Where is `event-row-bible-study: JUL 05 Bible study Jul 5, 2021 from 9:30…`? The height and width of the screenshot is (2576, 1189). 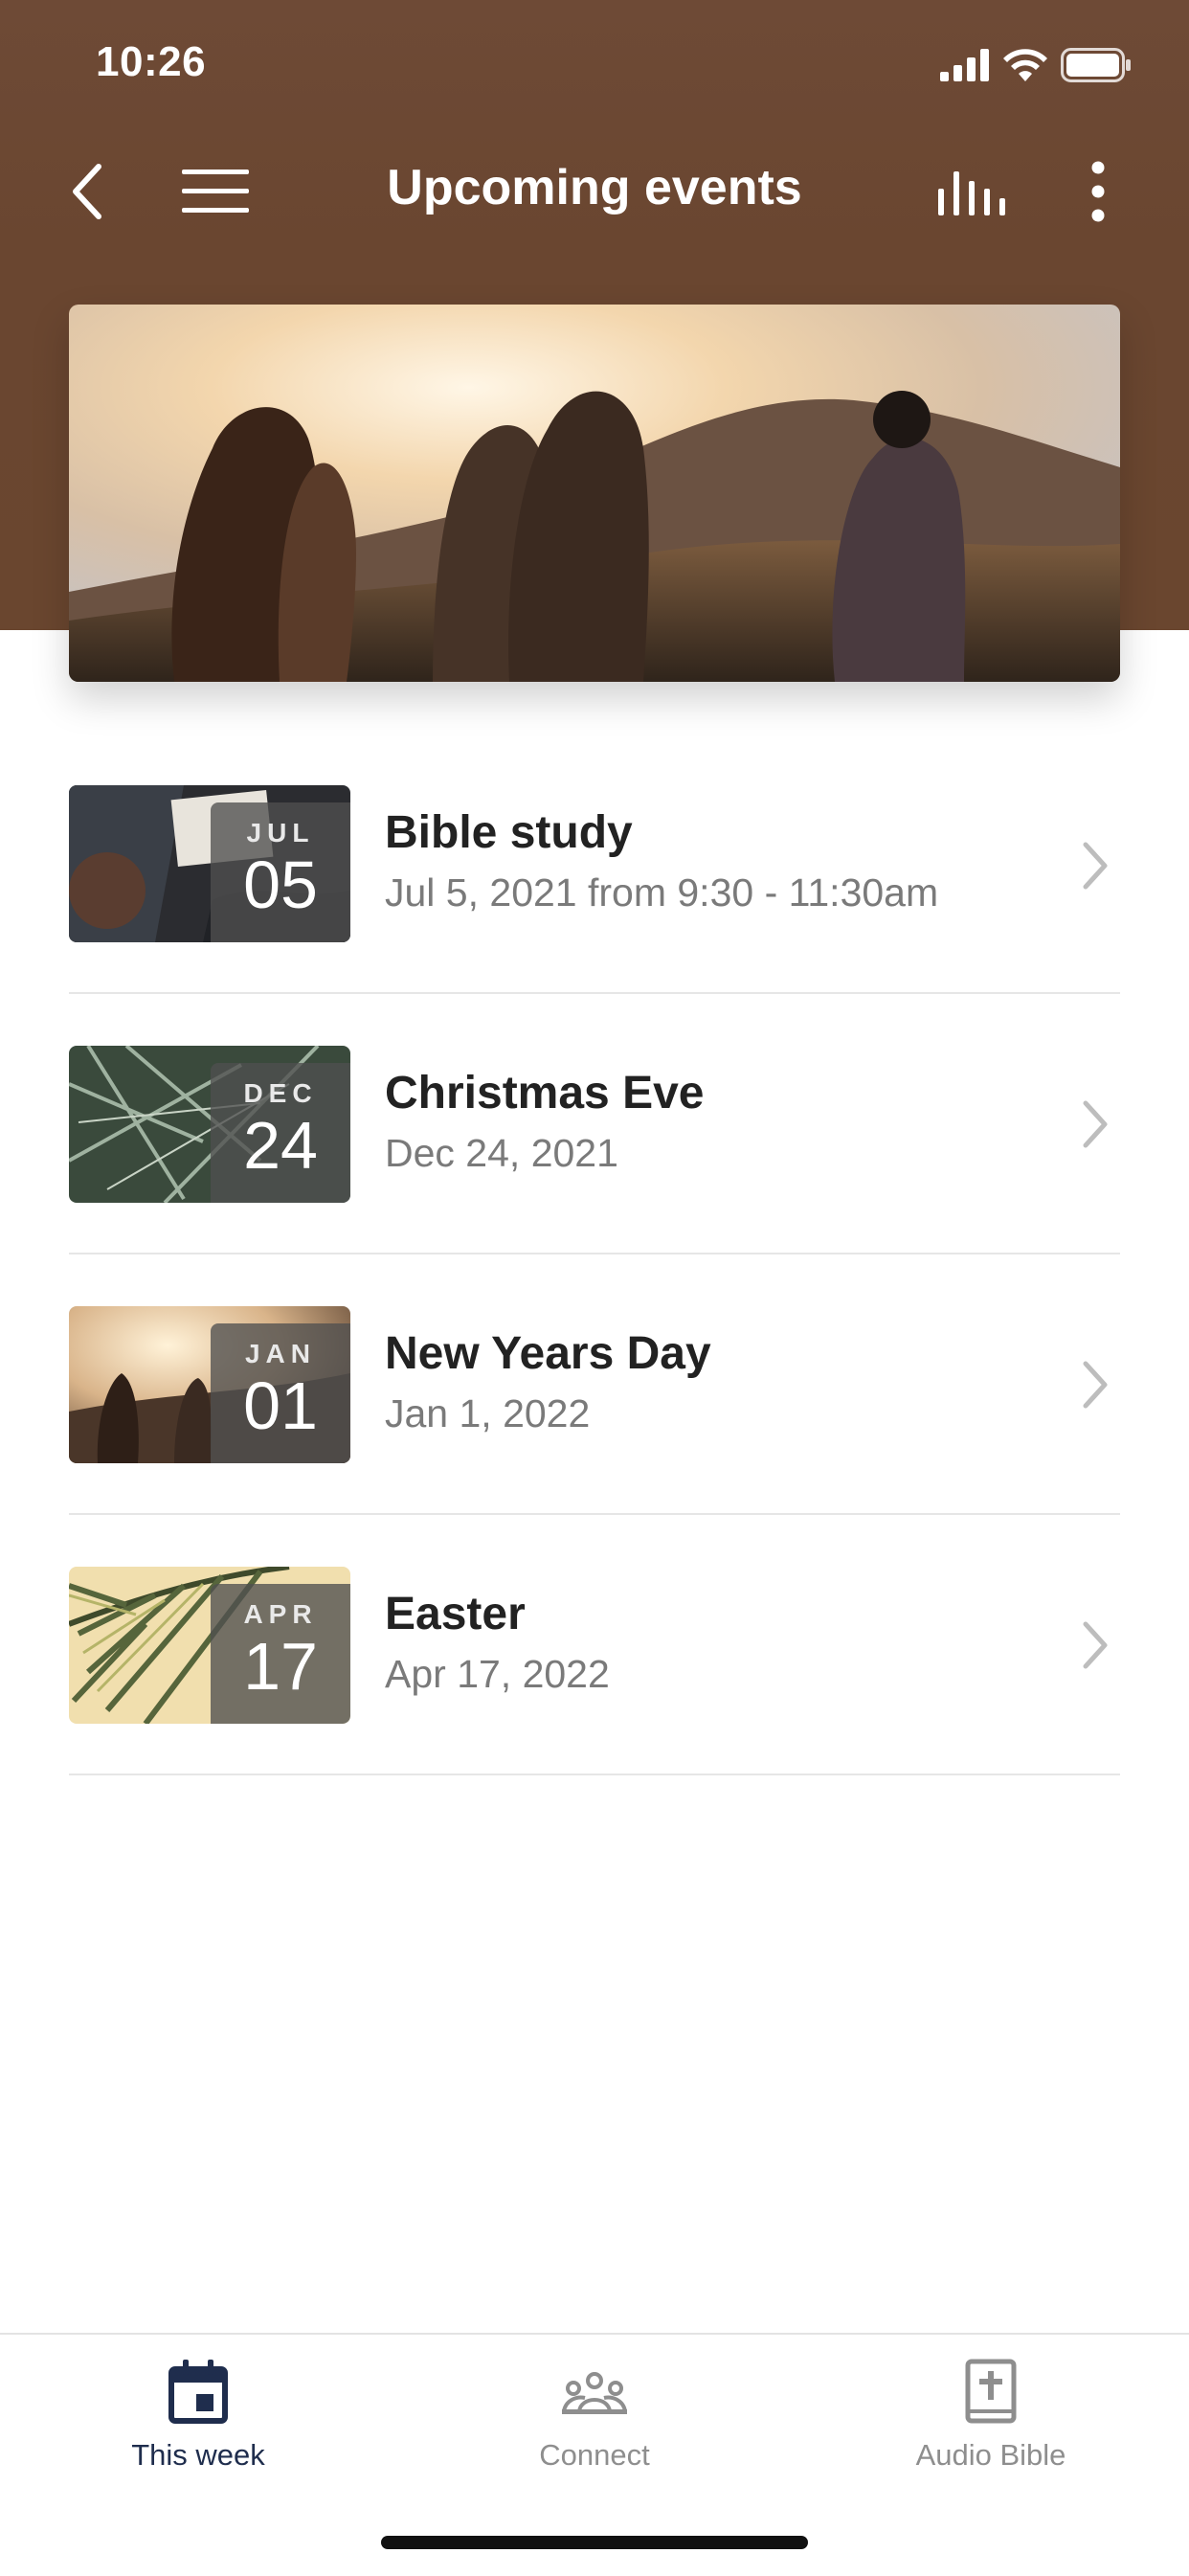 event-row-bible-study: JUL 05 Bible study Jul 5, 2021 from 9:30… is located at coordinates (594, 889).